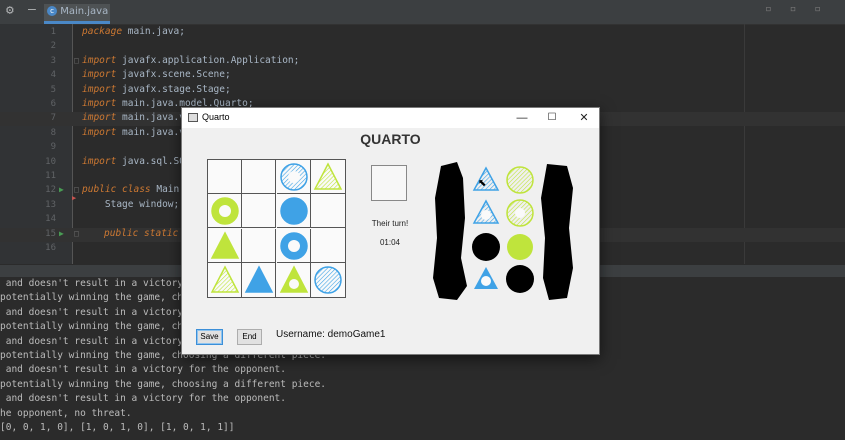 The image size is (845, 440). I want to click on line-number: 3, so click(53, 60).